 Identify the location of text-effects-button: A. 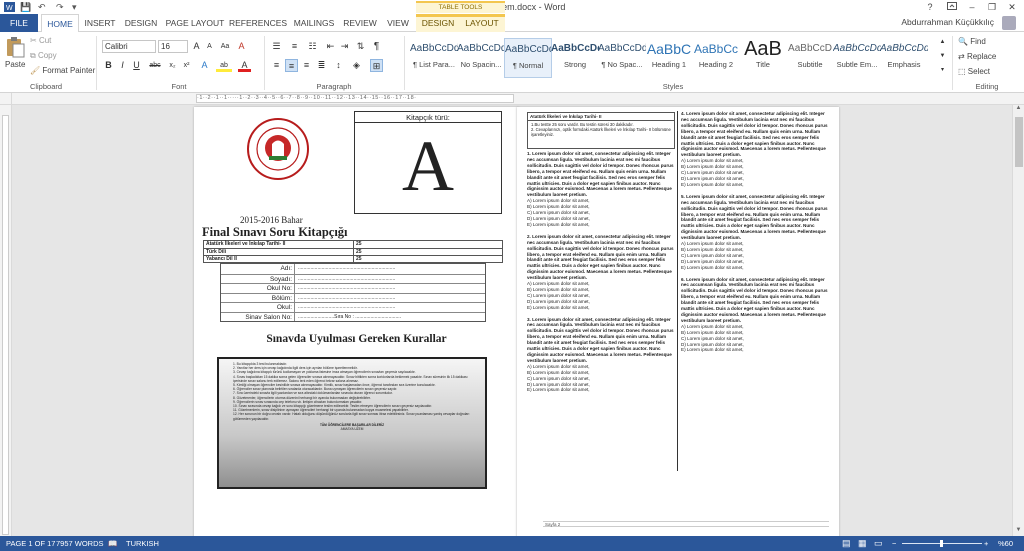
(204, 65).